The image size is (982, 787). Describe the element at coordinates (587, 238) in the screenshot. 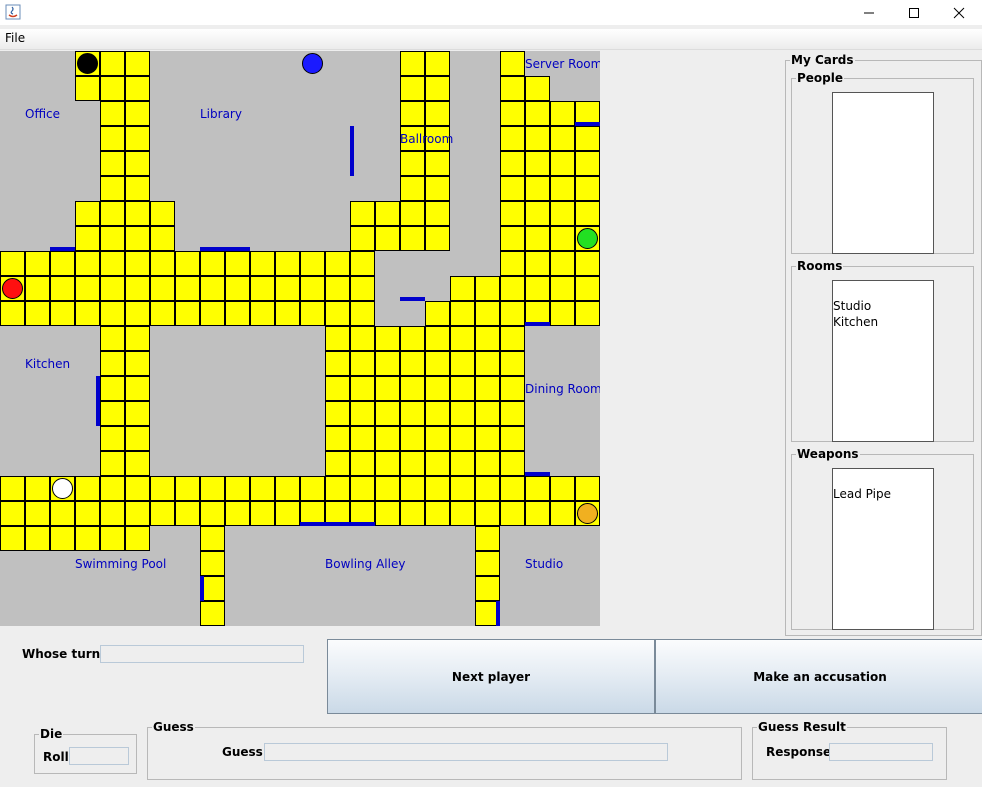

I see `player-token` at that location.